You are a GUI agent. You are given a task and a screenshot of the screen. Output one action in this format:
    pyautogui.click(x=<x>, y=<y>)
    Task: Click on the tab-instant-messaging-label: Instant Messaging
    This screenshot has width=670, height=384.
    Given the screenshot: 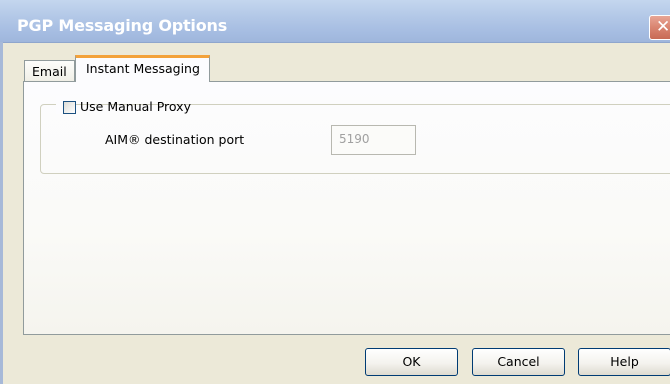 What is the action you would take?
    pyautogui.click(x=143, y=68)
    